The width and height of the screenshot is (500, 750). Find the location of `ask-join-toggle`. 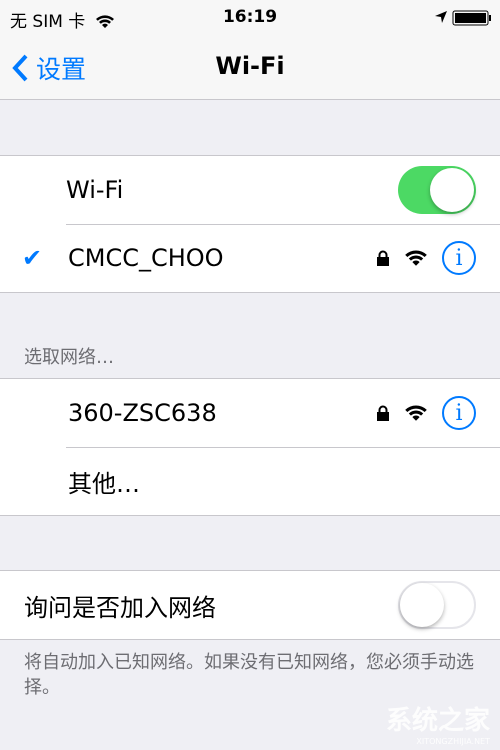

ask-join-toggle is located at coordinates (437, 605).